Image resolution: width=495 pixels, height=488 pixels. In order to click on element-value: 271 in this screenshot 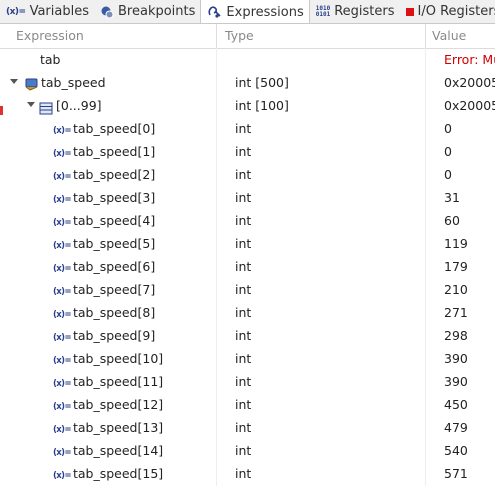, I will do `click(456, 312)`.